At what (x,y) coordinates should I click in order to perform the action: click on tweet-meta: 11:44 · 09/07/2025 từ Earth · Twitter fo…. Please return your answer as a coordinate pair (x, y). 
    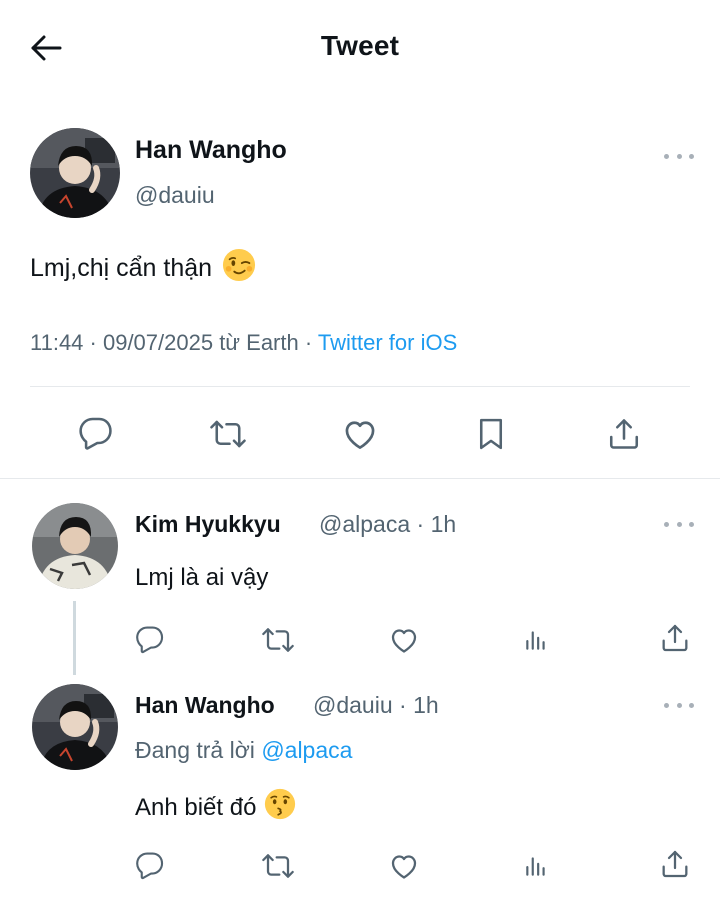
    Looking at the image, I should click on (243, 343).